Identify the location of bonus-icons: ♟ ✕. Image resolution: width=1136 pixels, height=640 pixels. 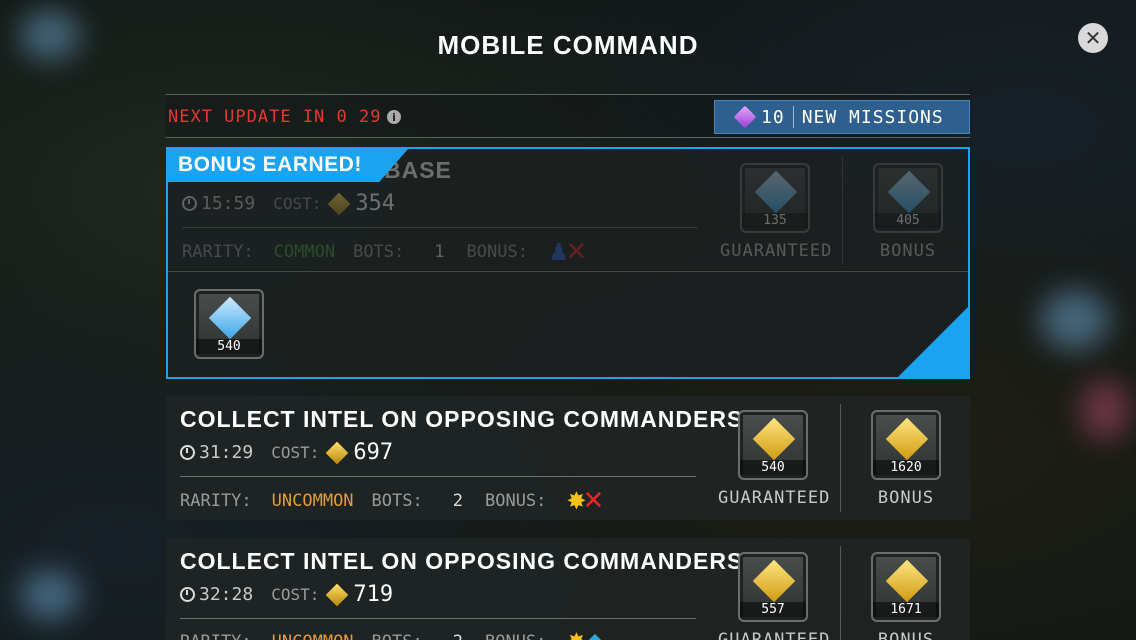
(567, 252).